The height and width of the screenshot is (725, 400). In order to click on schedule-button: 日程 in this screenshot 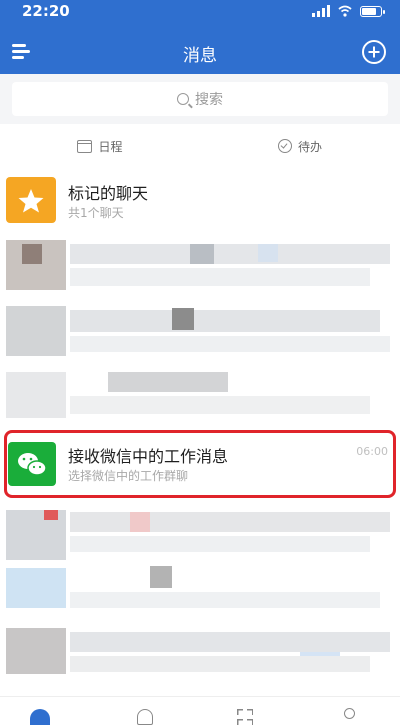, I will do `click(100, 146)`.